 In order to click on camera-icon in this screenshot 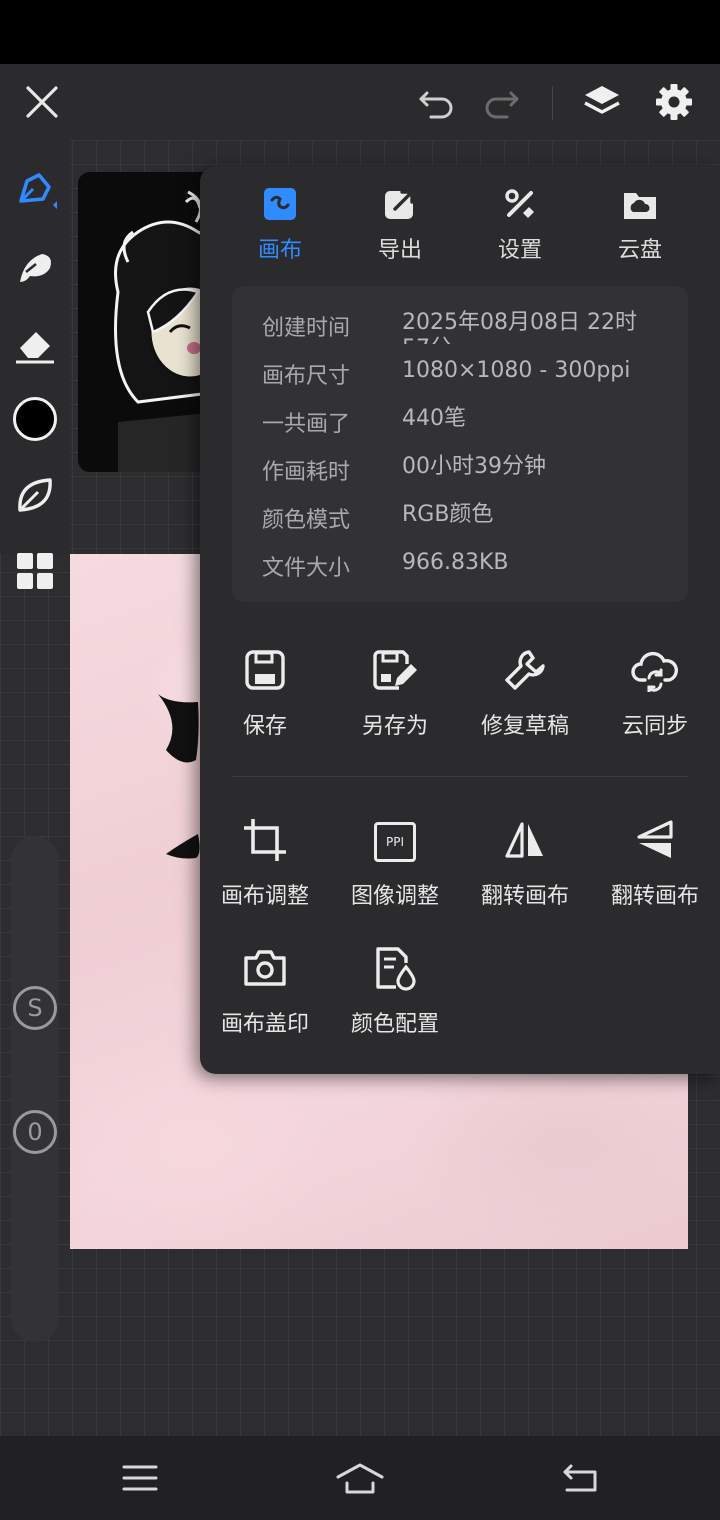, I will do `click(265, 970)`.